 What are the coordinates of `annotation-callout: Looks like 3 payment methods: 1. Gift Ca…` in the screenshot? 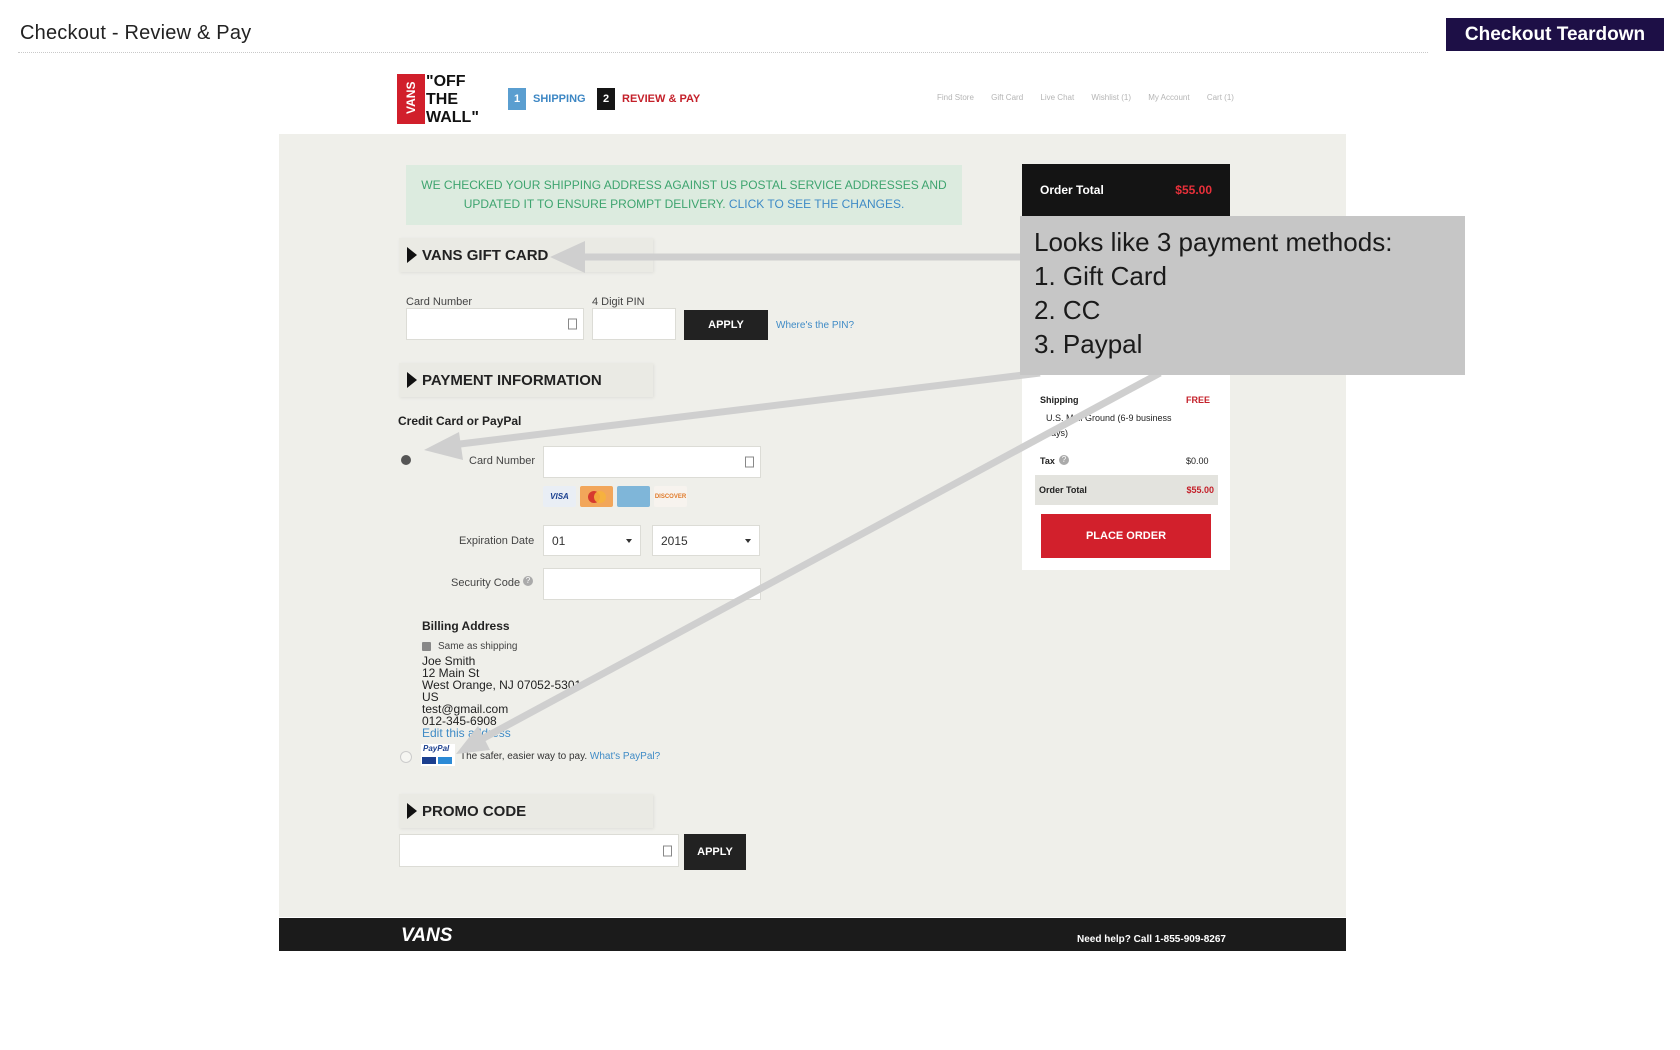 It's located at (1242, 295).